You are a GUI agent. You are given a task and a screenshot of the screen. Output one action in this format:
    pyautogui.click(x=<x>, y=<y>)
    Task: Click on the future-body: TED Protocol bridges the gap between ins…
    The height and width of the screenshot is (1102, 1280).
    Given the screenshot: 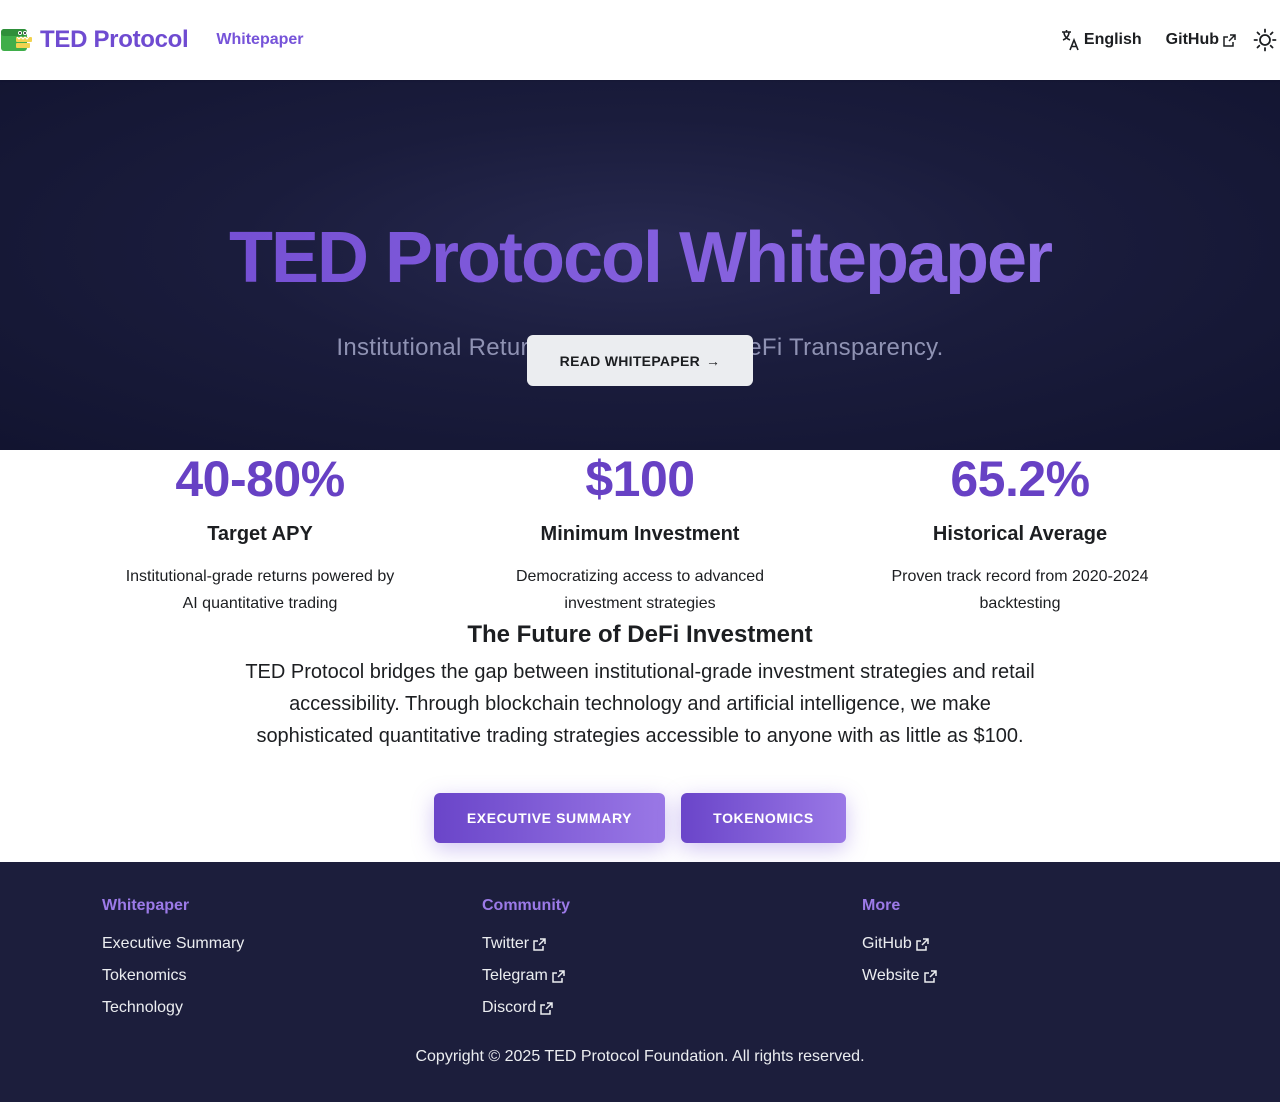 What is the action you would take?
    pyautogui.click(x=640, y=704)
    